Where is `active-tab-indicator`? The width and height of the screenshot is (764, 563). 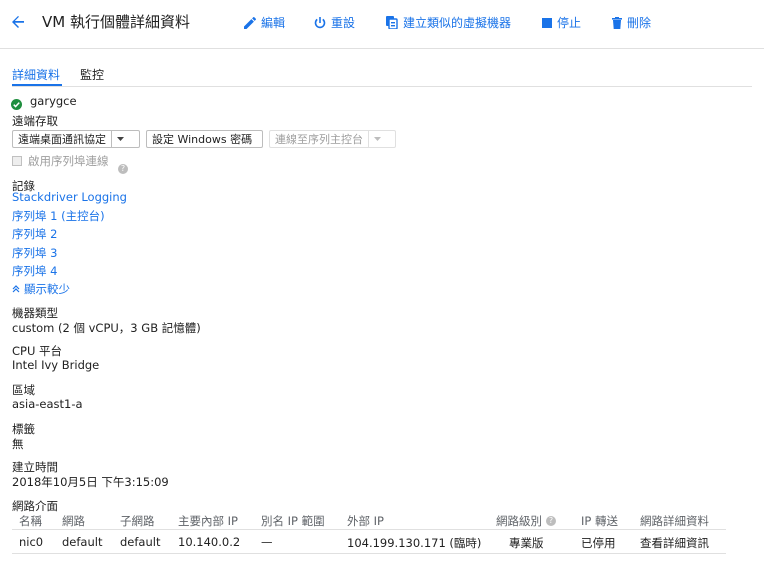 active-tab-indicator is located at coordinates (37, 85).